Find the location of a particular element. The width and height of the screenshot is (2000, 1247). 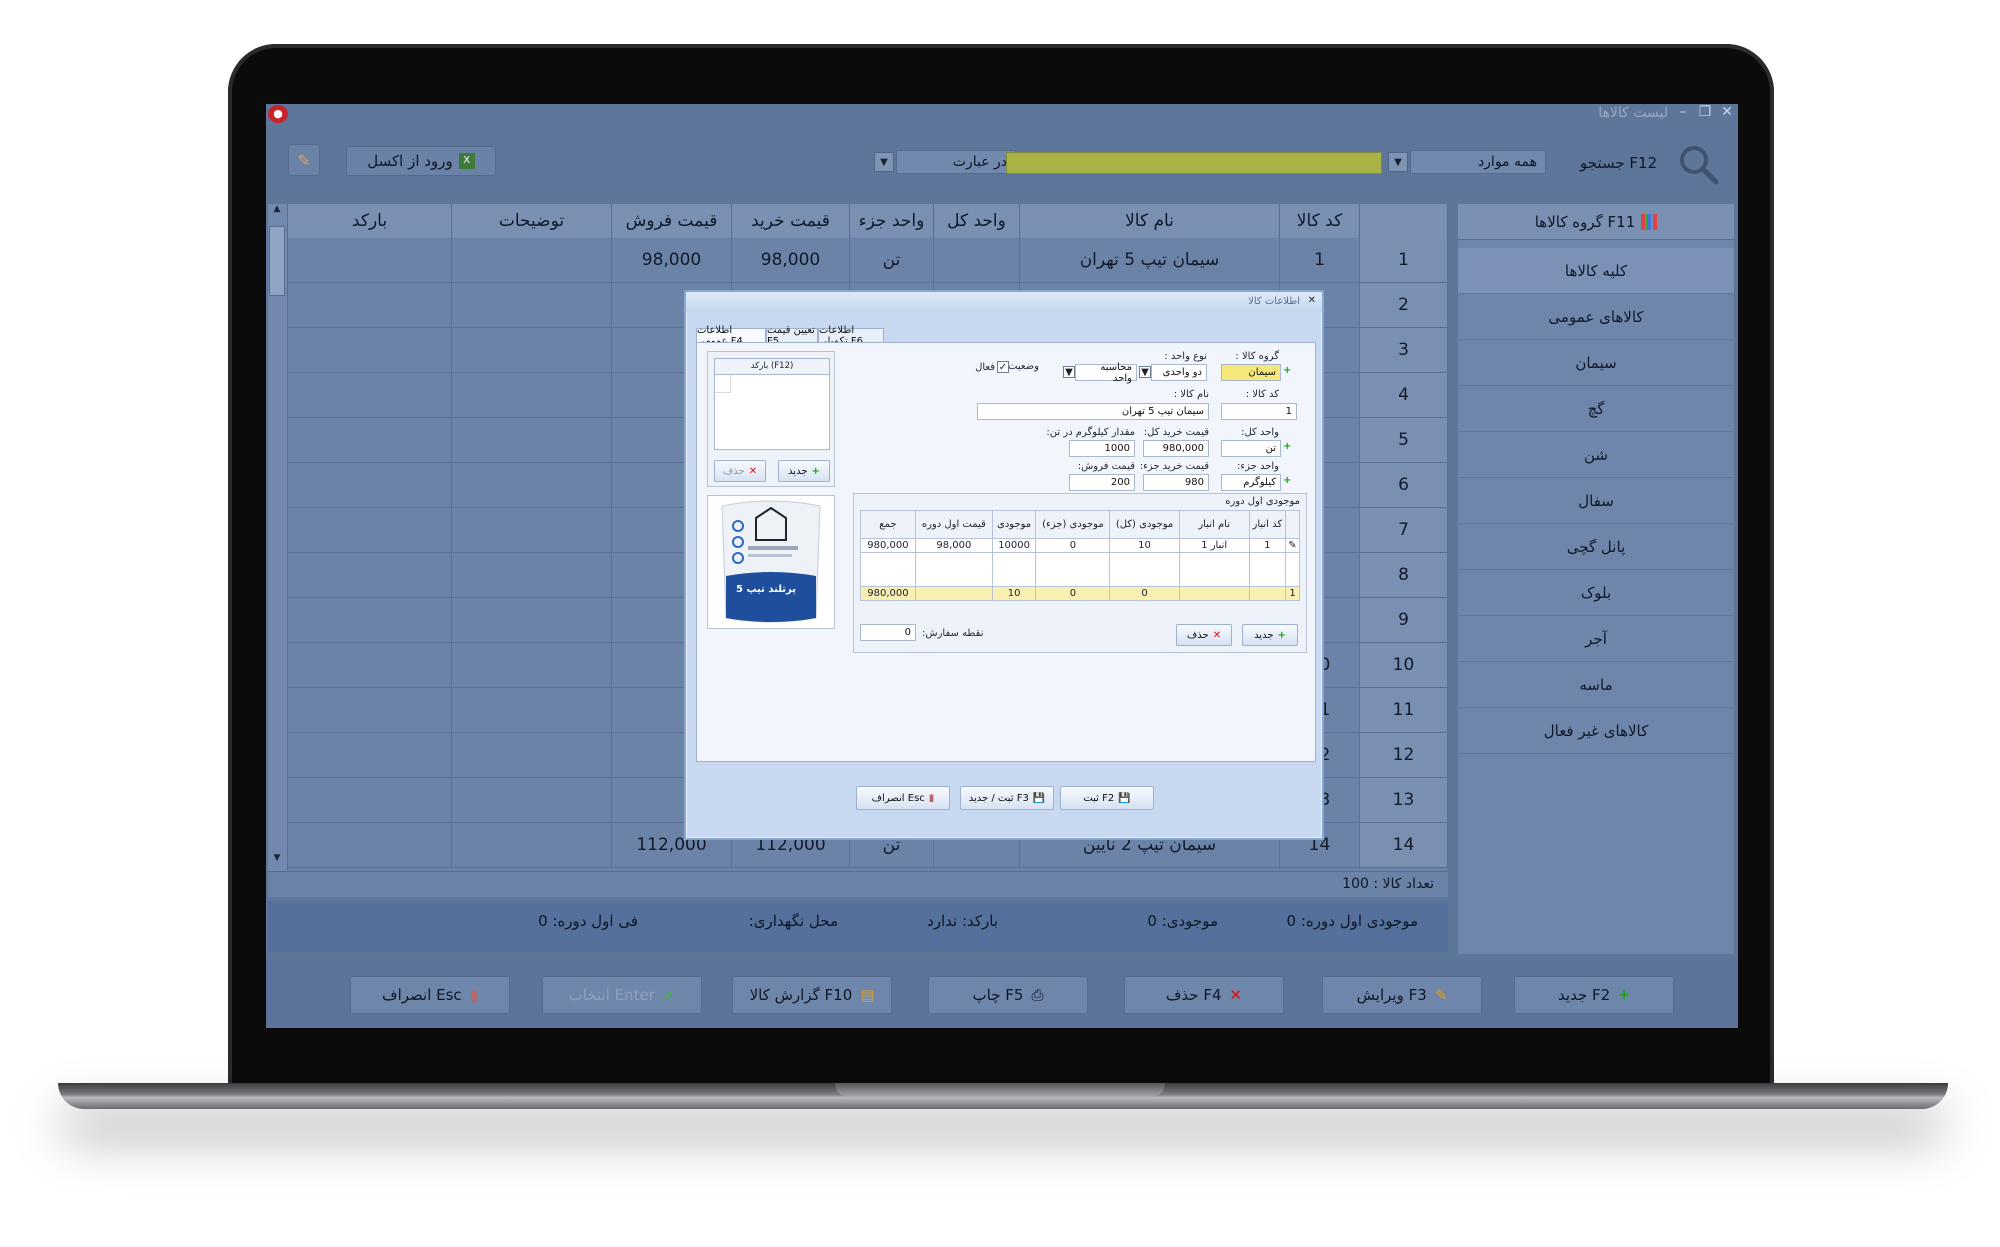

col-barcode: بارکد is located at coordinates (370, 221).